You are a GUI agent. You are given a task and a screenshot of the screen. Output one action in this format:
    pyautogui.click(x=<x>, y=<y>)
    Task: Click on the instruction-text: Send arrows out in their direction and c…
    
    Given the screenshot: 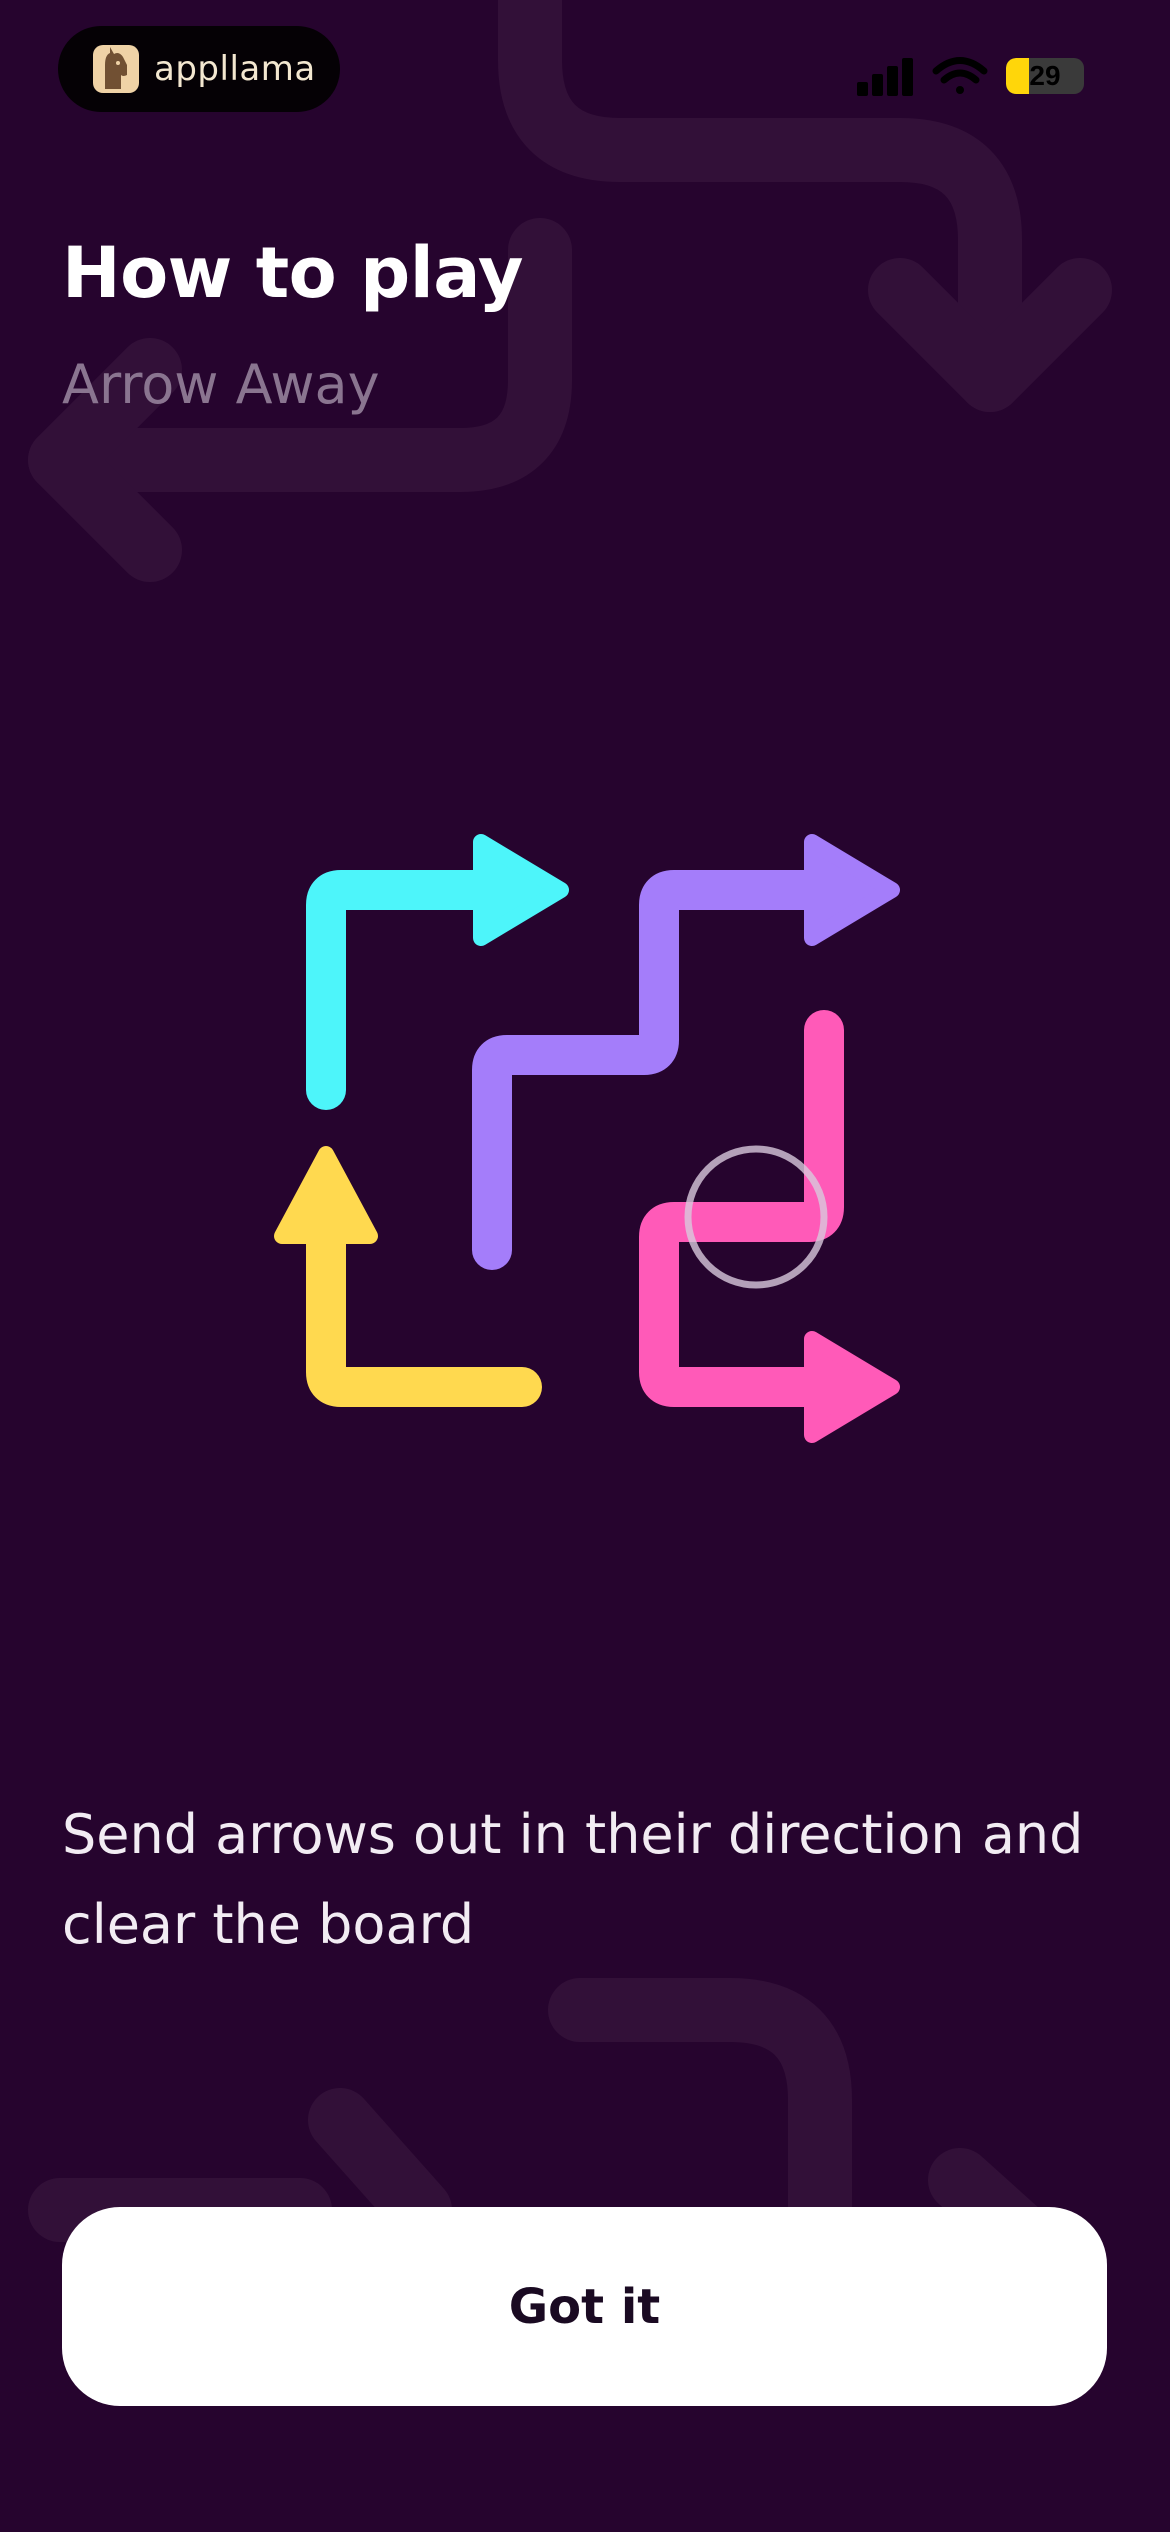 What is the action you would take?
    pyautogui.click(x=573, y=1879)
    